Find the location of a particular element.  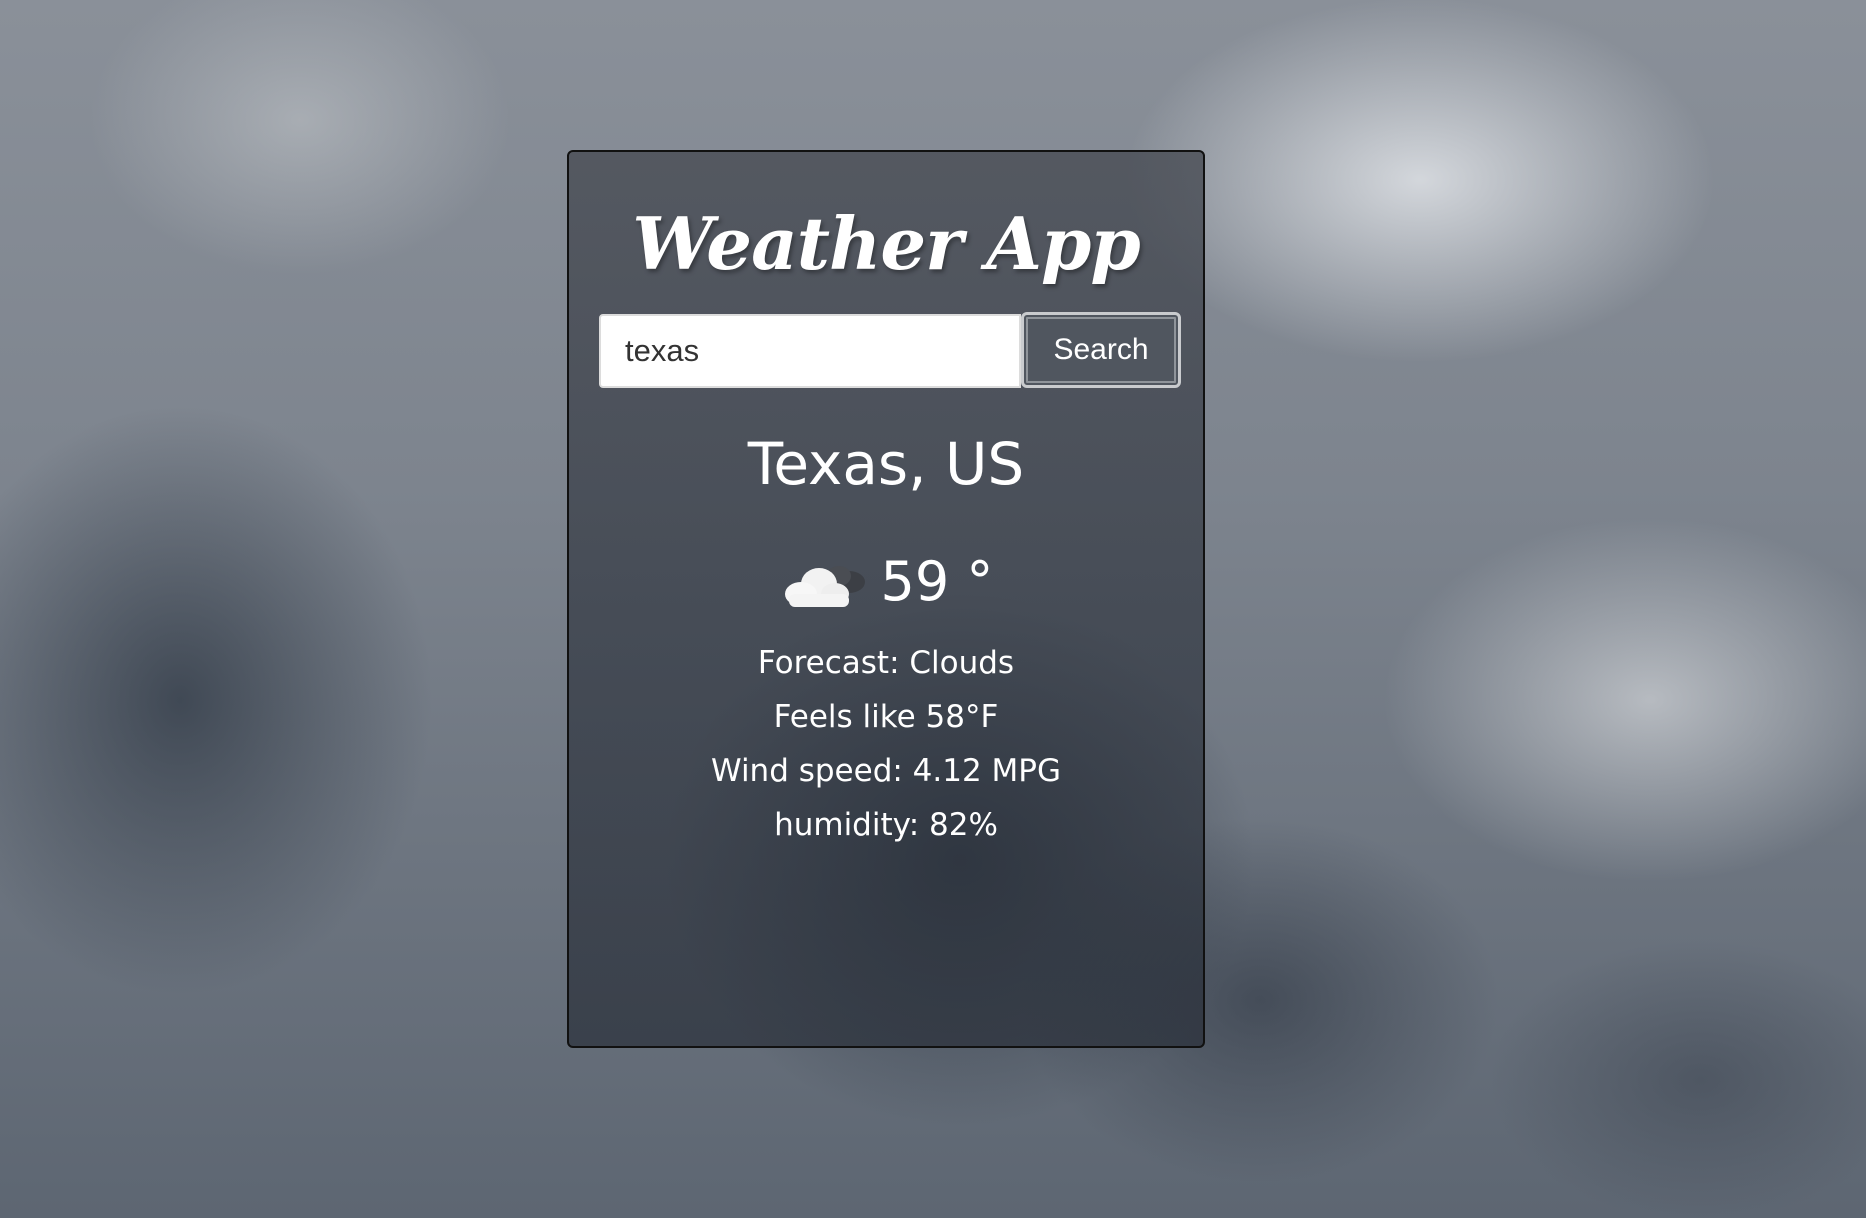

search-input is located at coordinates (810, 351).